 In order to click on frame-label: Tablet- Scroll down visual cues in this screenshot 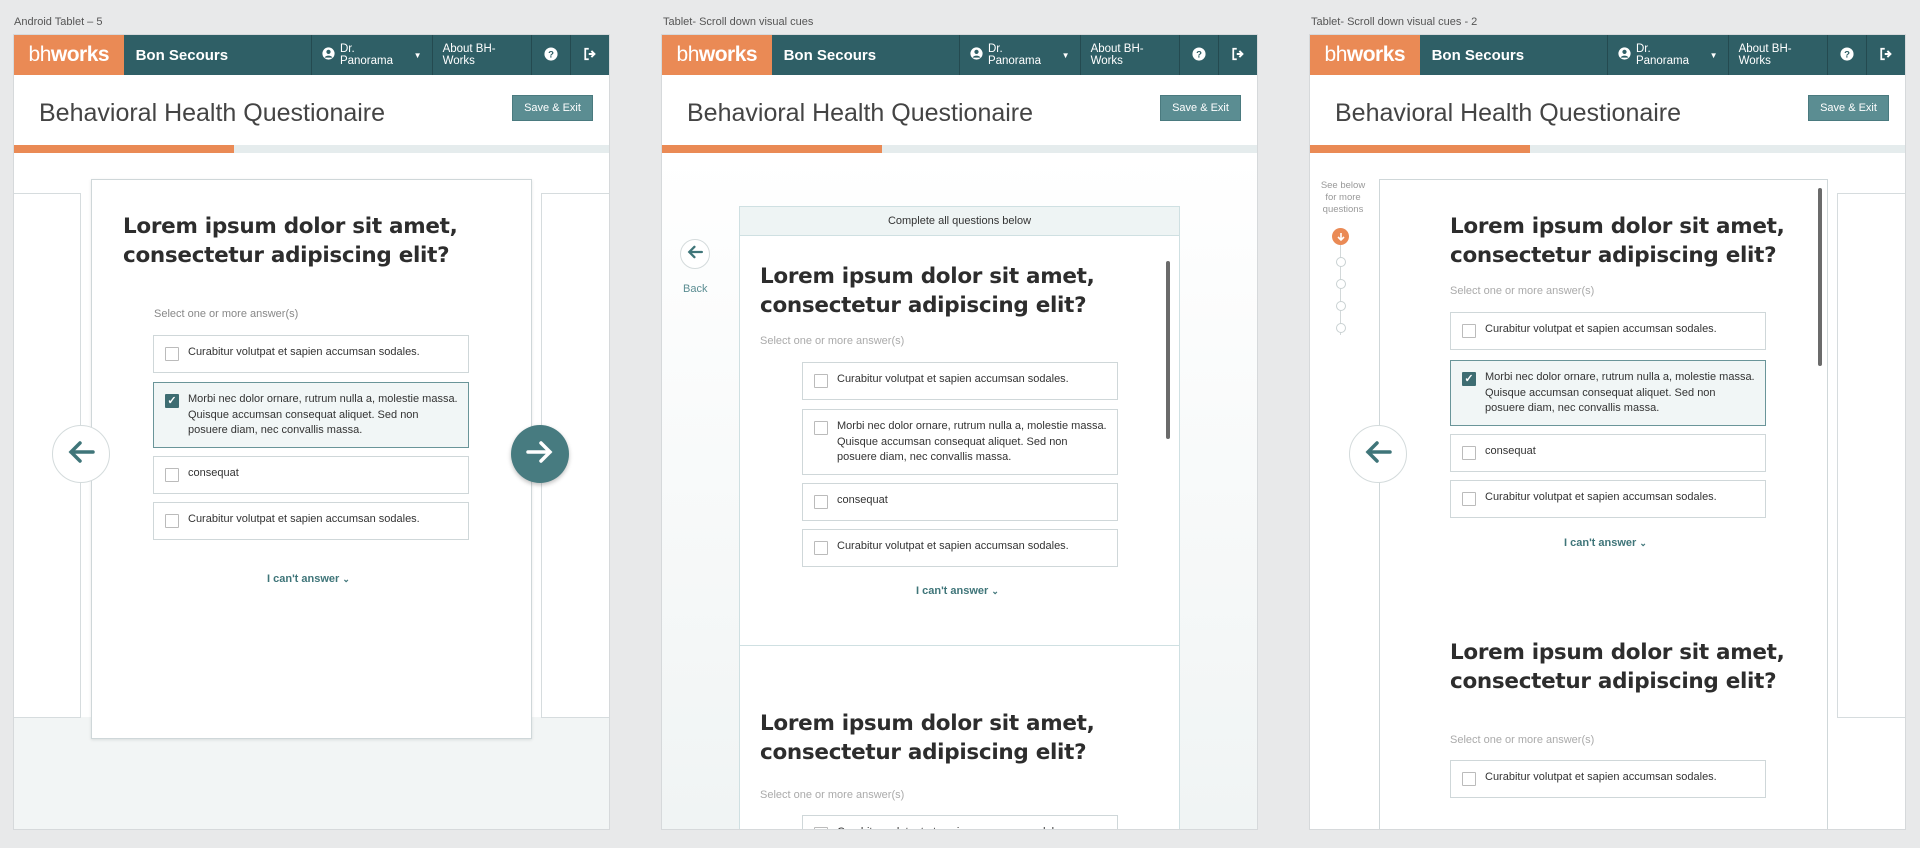, I will do `click(738, 22)`.